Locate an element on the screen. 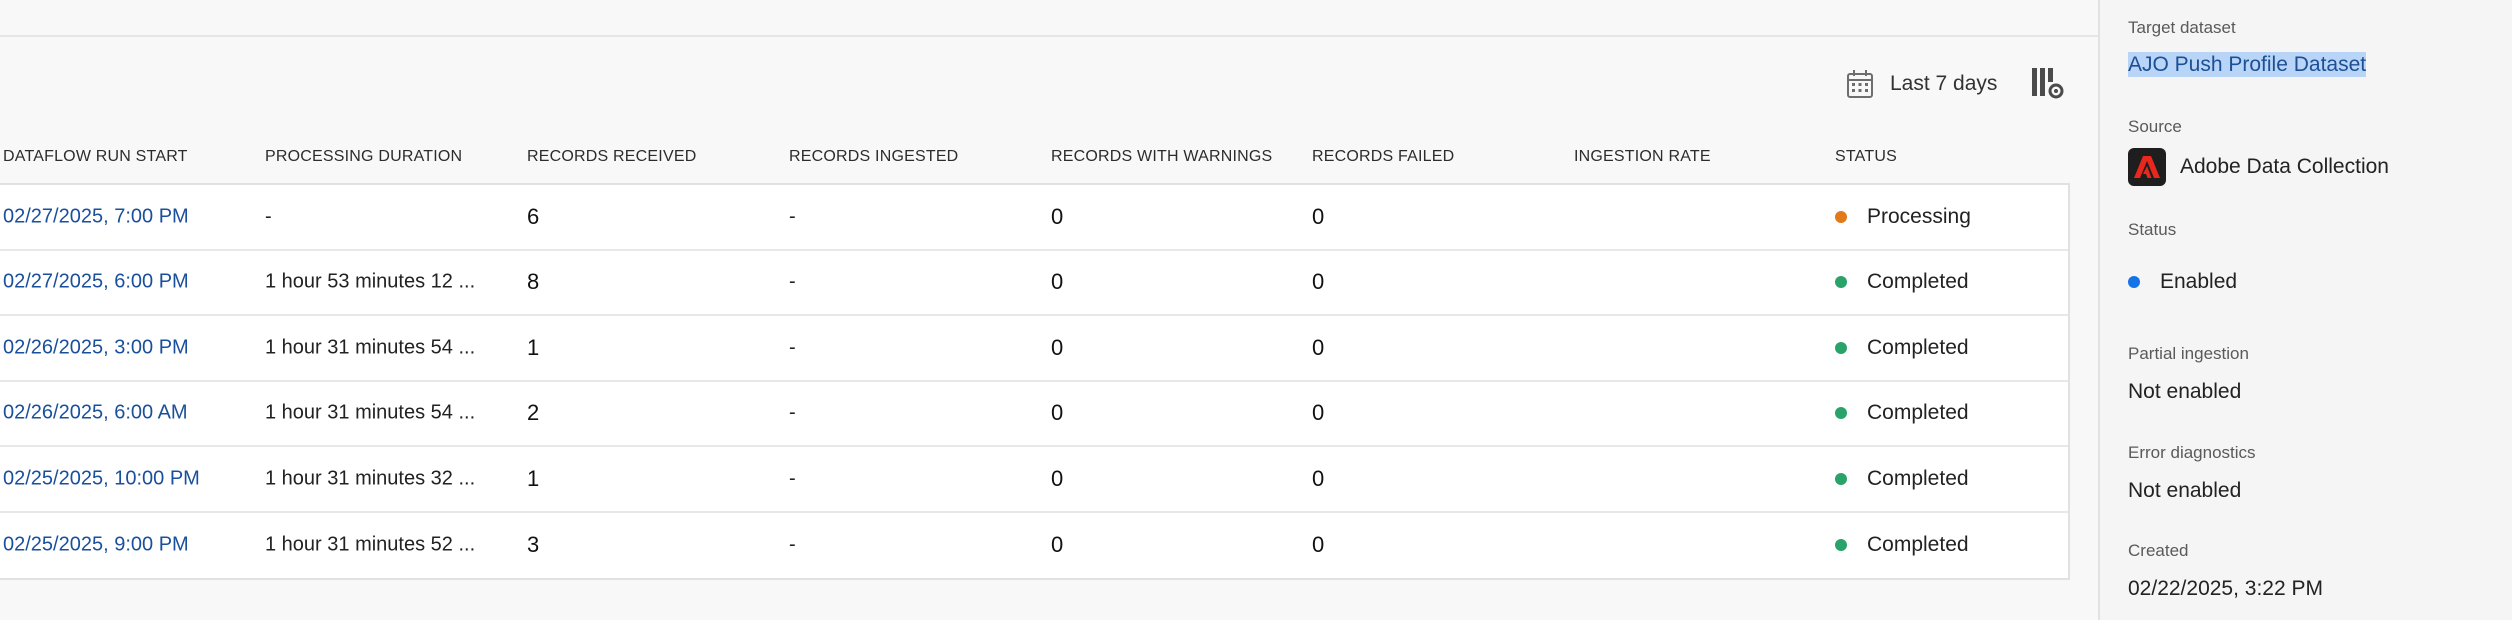 The height and width of the screenshot is (620, 2512). header-run-start: DATAFLOW RUN START is located at coordinates (95, 157).